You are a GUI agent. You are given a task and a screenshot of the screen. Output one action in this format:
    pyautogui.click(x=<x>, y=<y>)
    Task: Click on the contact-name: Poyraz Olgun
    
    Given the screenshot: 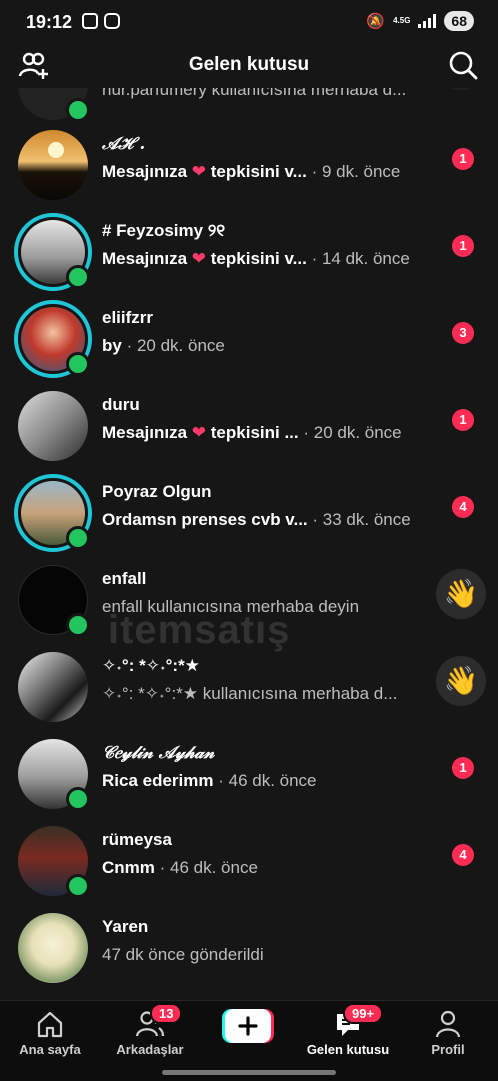 What is the action you would take?
    pyautogui.click(x=157, y=491)
    